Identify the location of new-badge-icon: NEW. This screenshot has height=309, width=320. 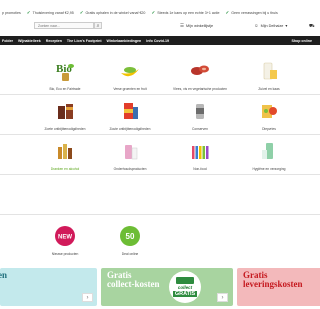
(65, 236).